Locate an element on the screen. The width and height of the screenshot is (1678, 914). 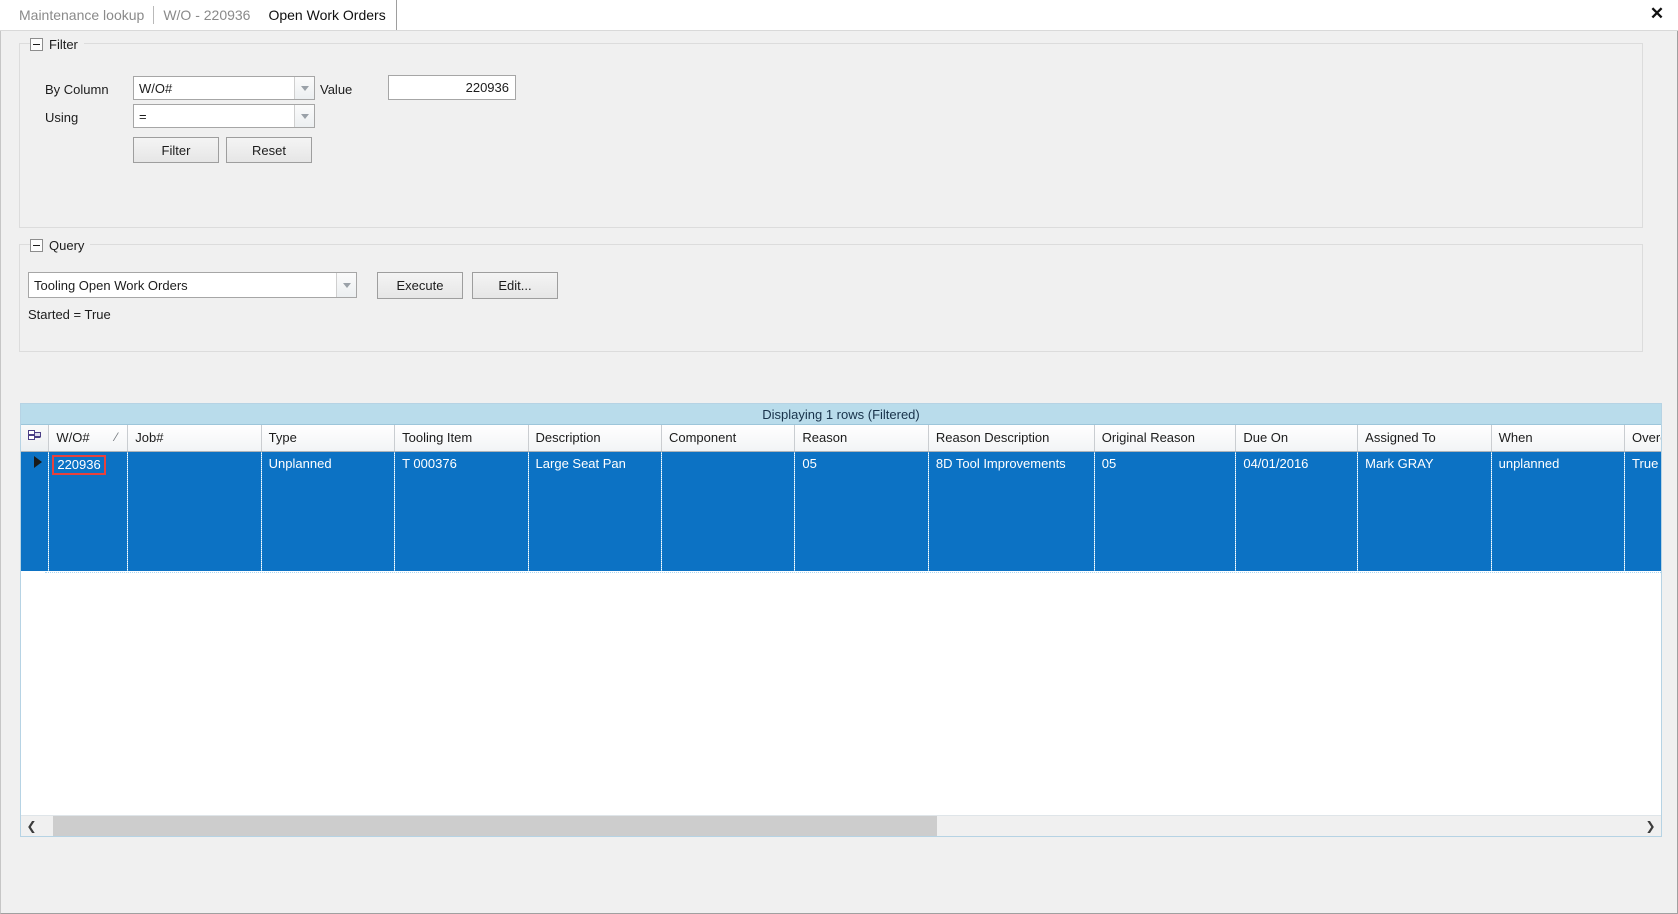
filter-group-title: Filter is located at coordinates (63, 44).